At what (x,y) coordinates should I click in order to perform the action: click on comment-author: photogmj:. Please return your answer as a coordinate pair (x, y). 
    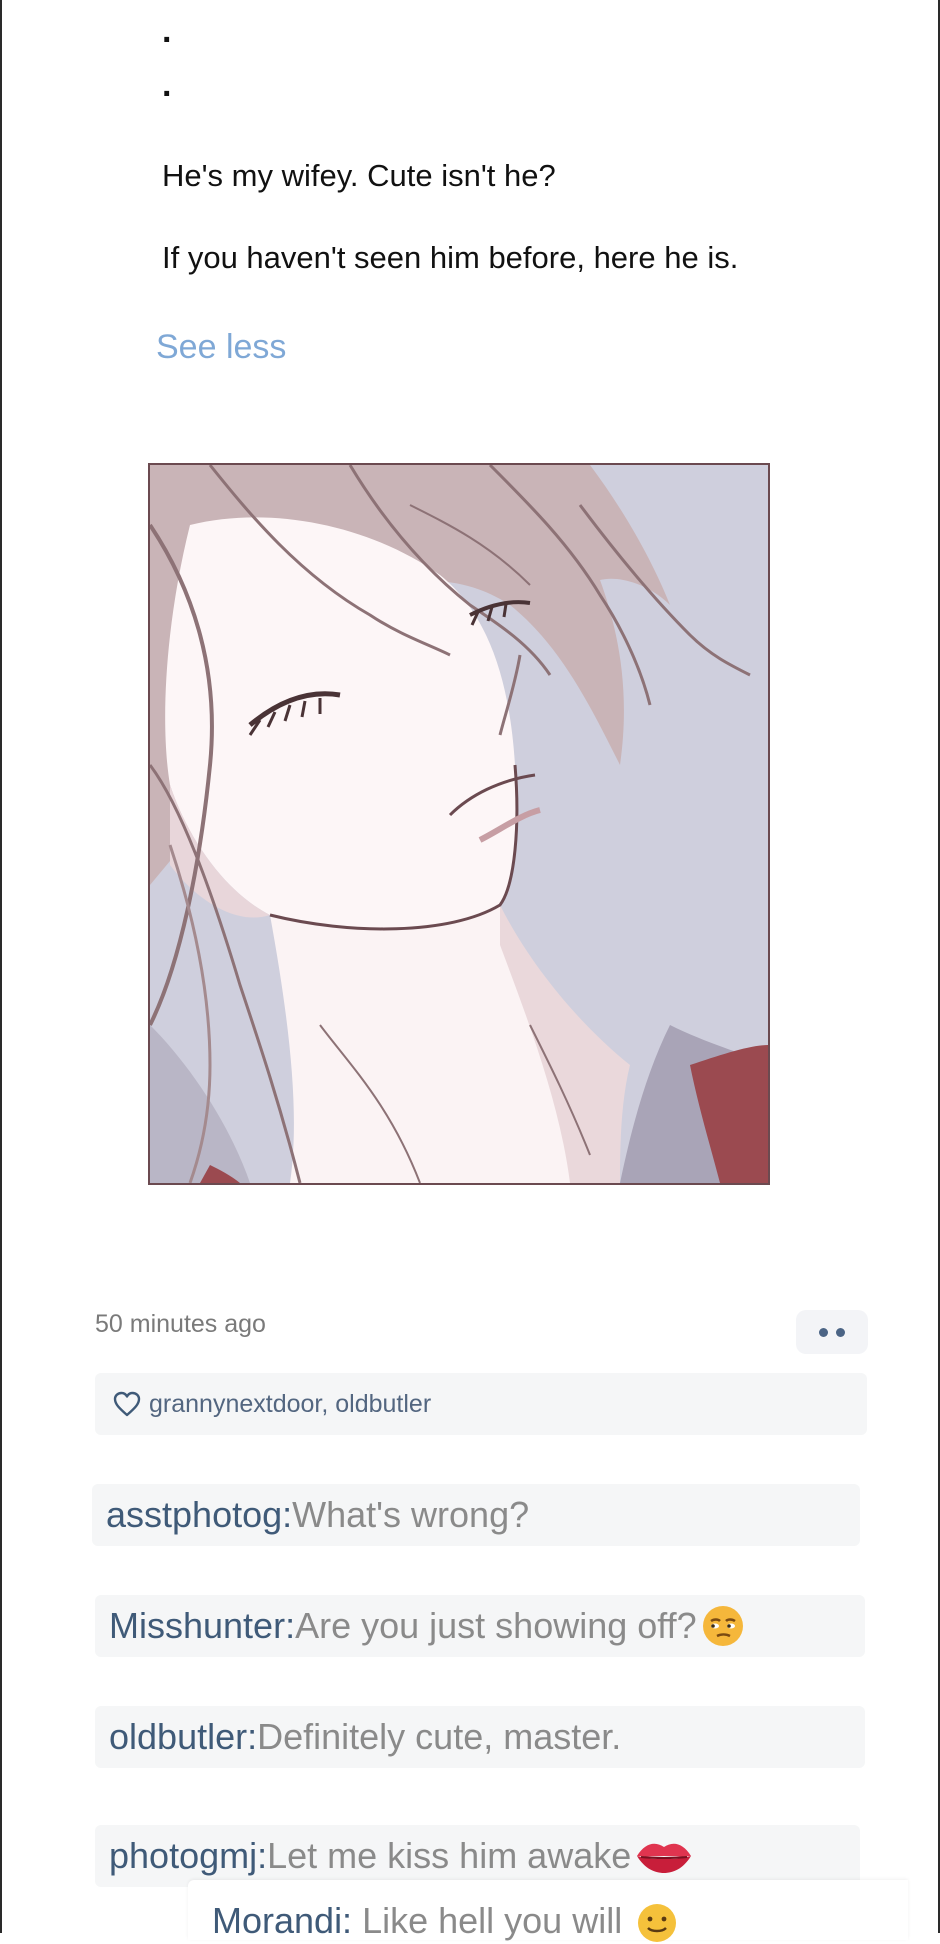
    Looking at the image, I should click on (188, 1856).